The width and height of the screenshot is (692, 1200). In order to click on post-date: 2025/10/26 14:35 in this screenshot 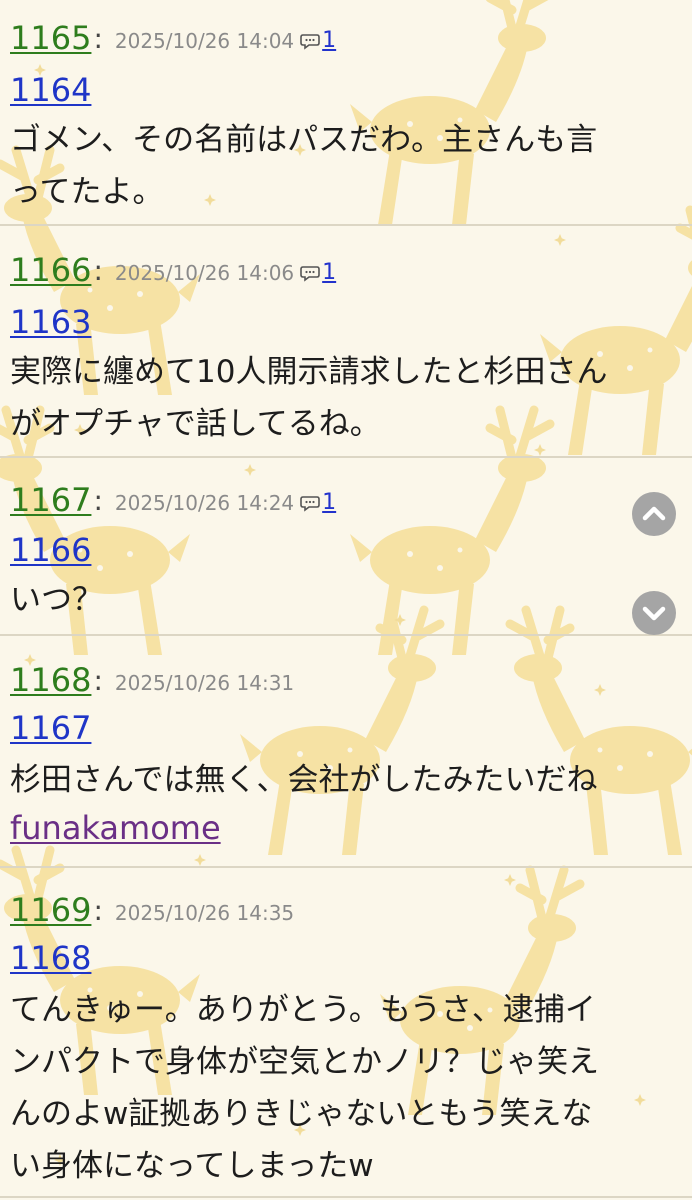, I will do `click(204, 913)`.